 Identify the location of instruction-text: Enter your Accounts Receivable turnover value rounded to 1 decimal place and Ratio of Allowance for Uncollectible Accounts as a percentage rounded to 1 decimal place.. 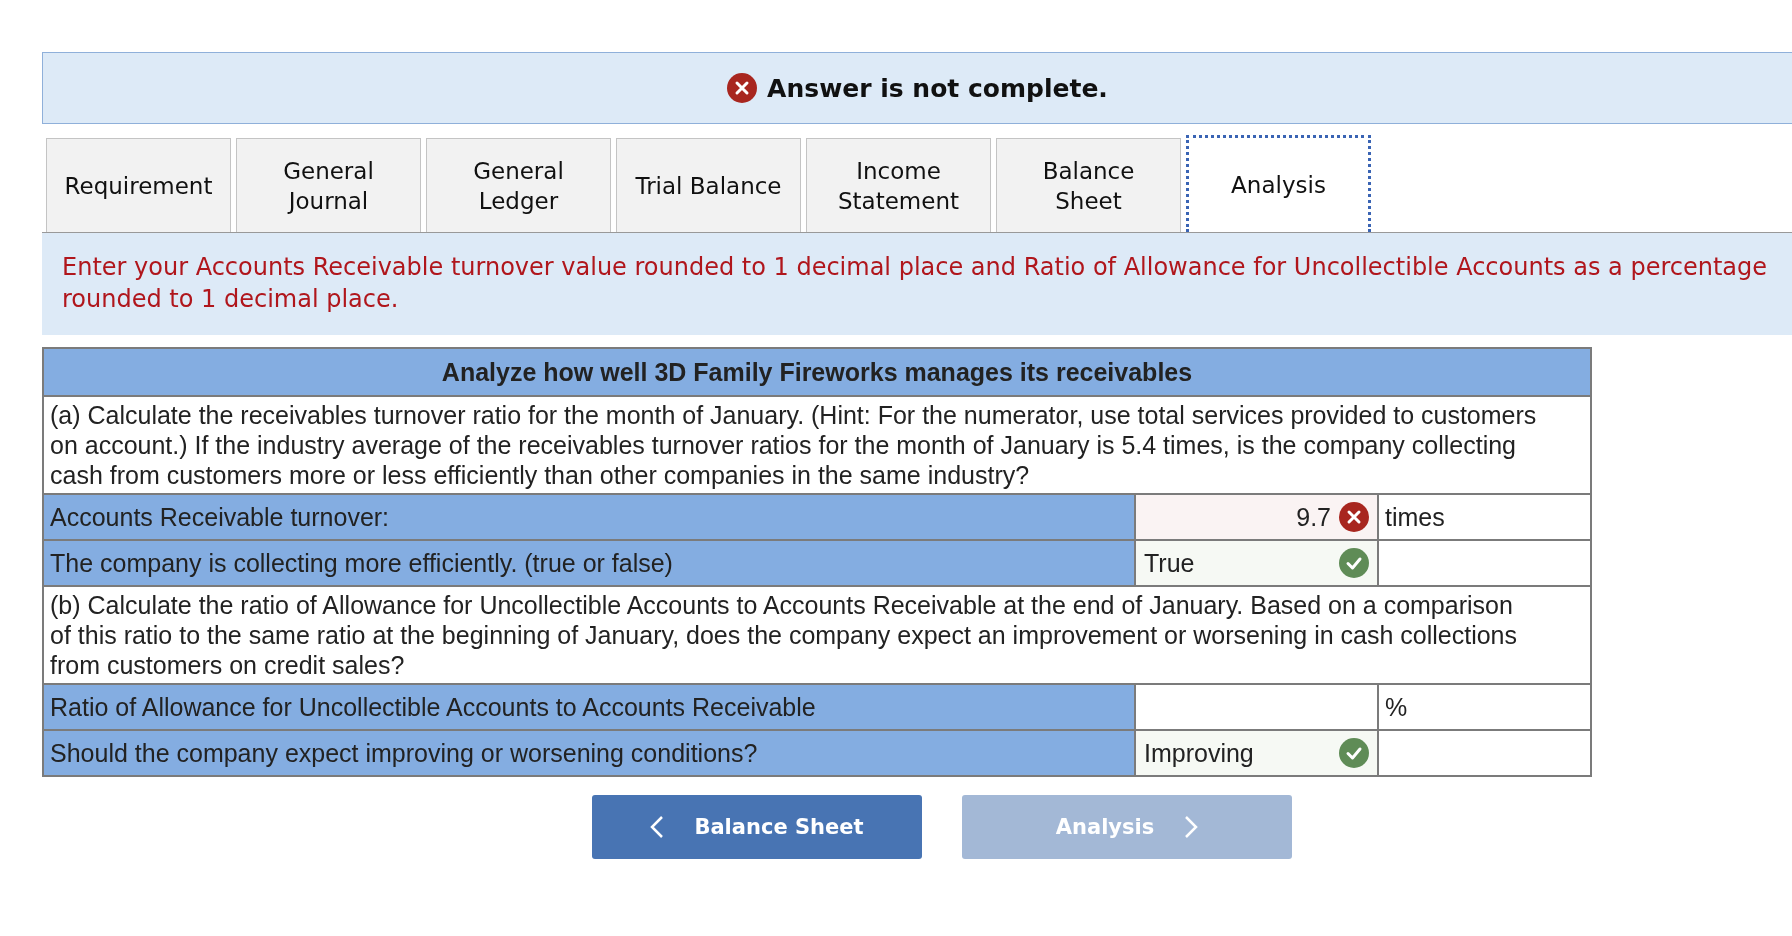
(917, 284).